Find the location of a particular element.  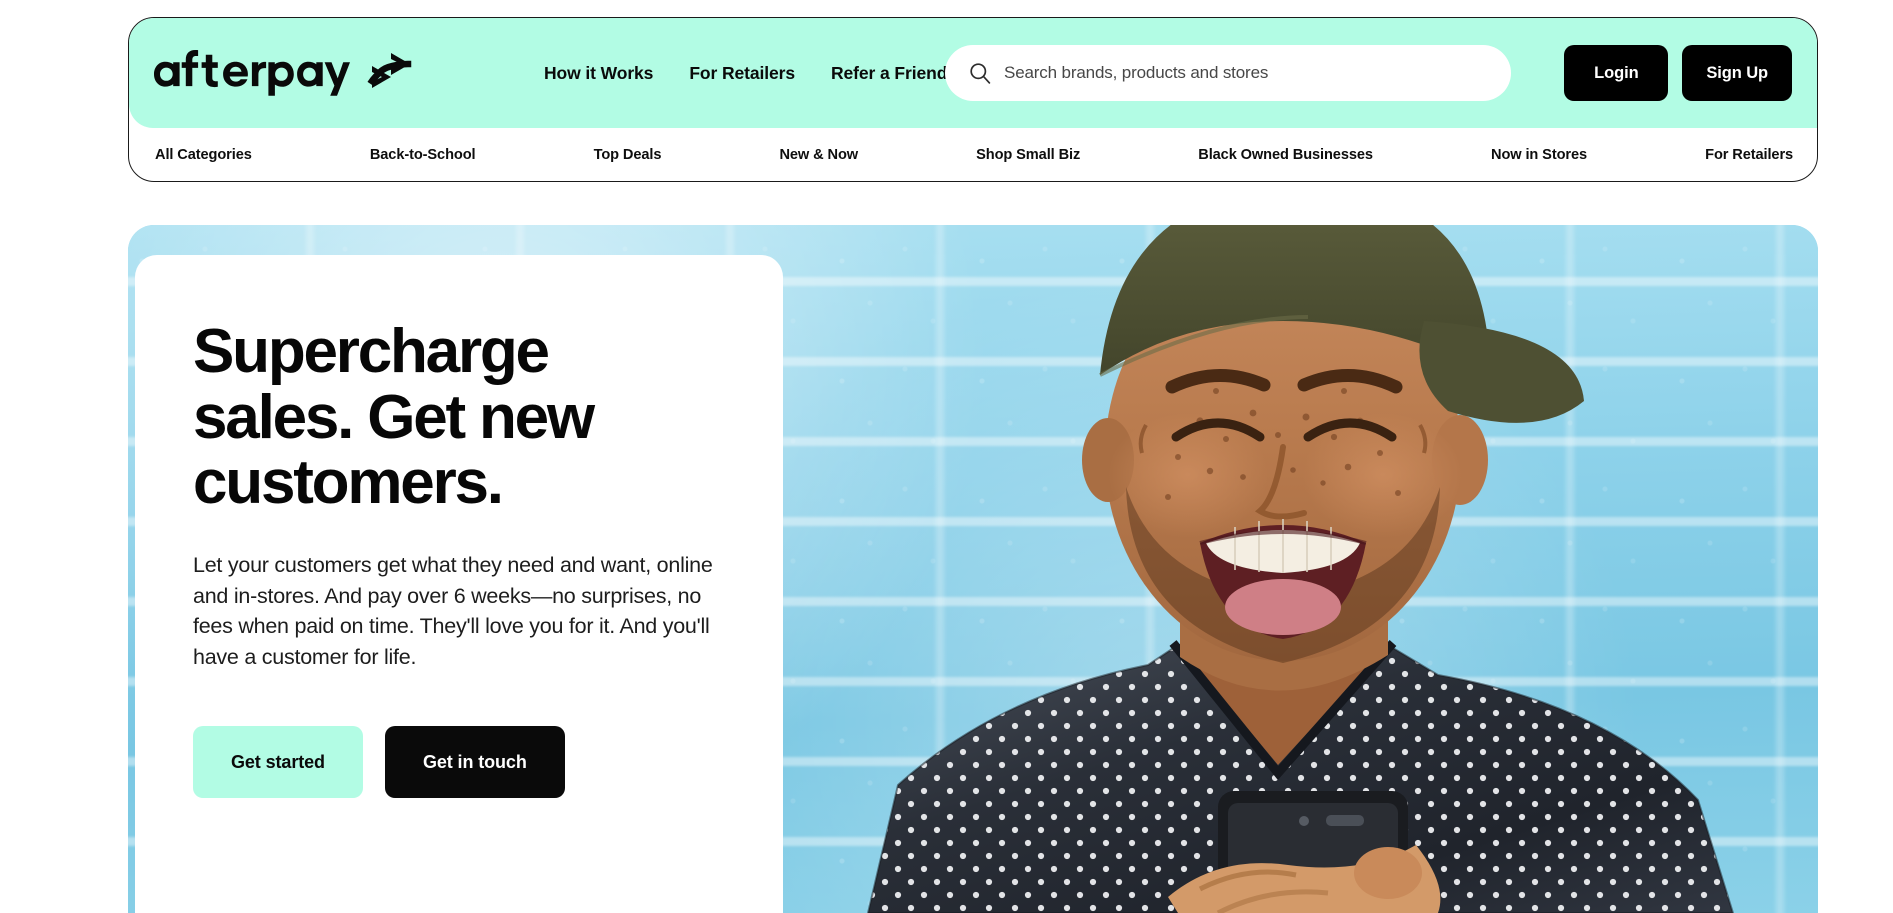

afterpay-logo-icon is located at coordinates (252, 73).